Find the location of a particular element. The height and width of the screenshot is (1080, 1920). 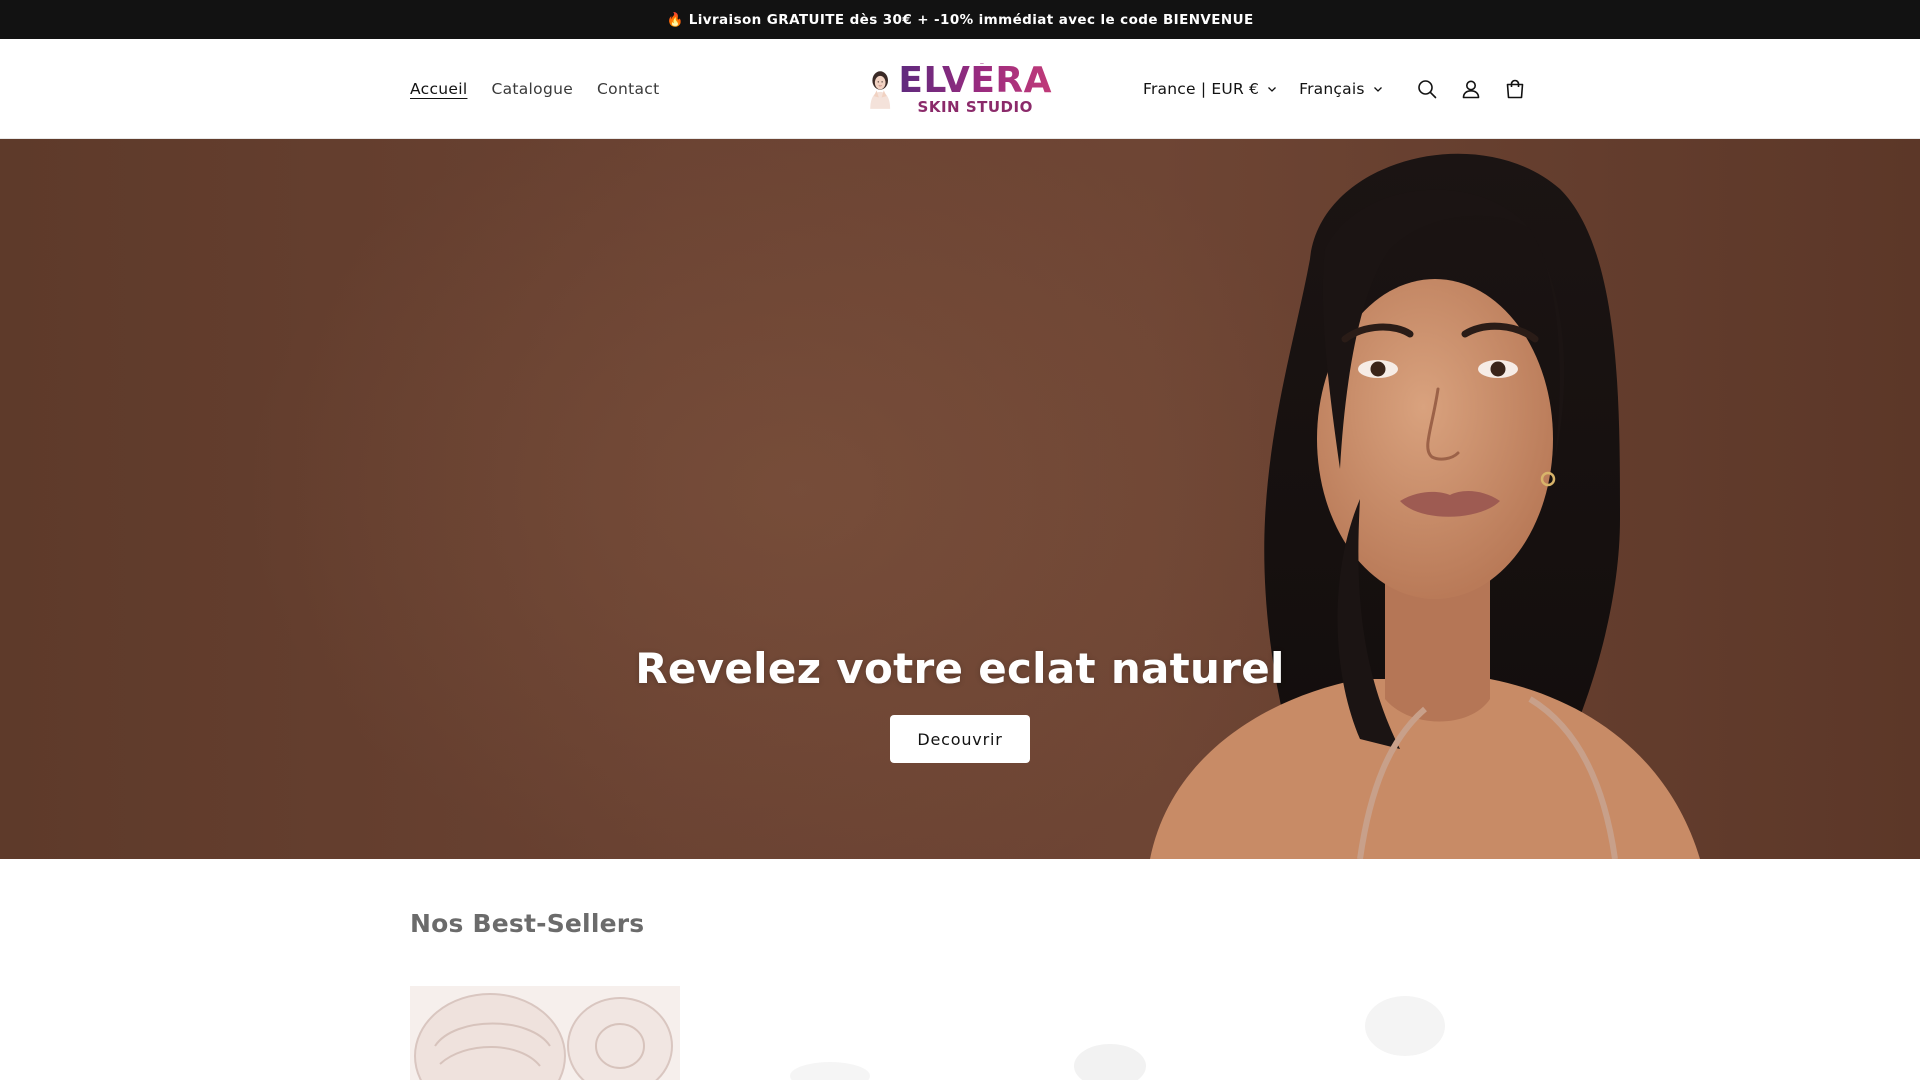

country-selector: France | EUR € is located at coordinates (1210, 89).